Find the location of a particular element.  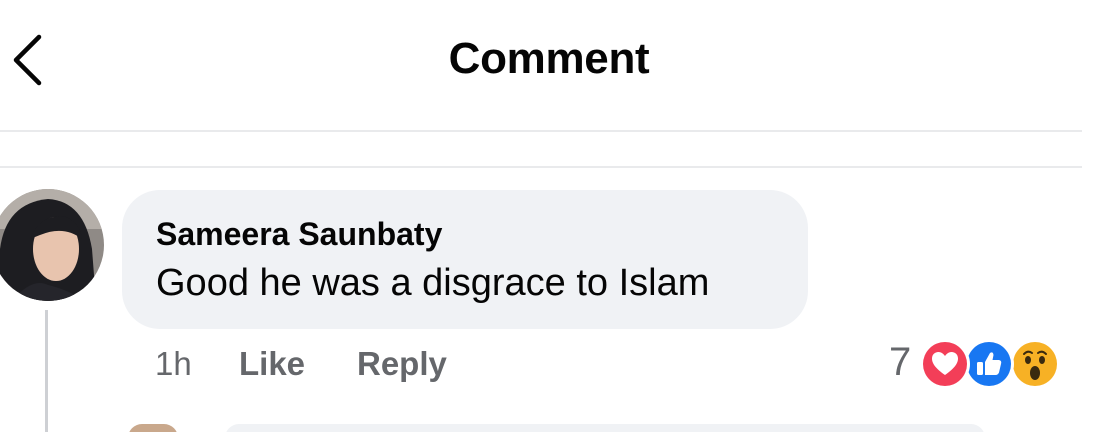

reaction-icons is located at coordinates (991, 364).